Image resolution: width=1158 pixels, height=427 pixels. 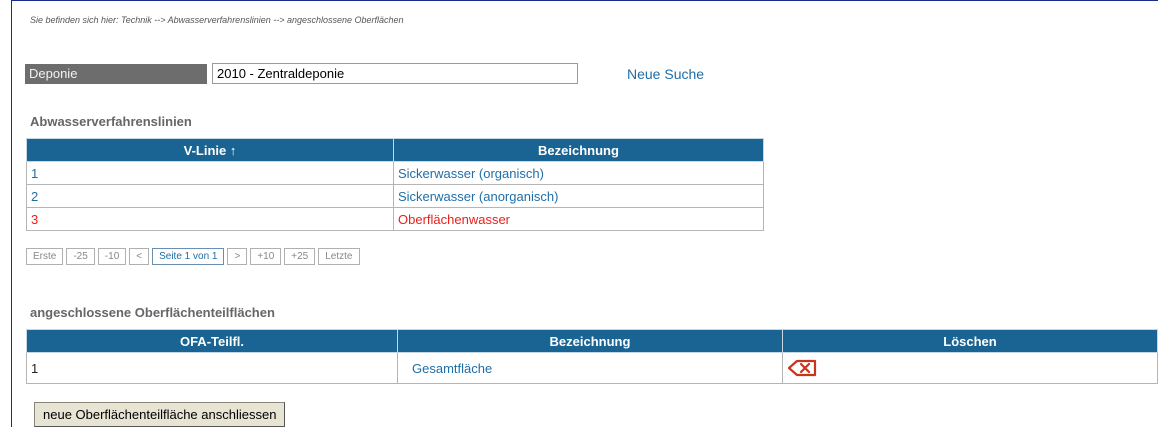 I want to click on table-row: 1 Gesamtfläche, so click(x=592, y=368).